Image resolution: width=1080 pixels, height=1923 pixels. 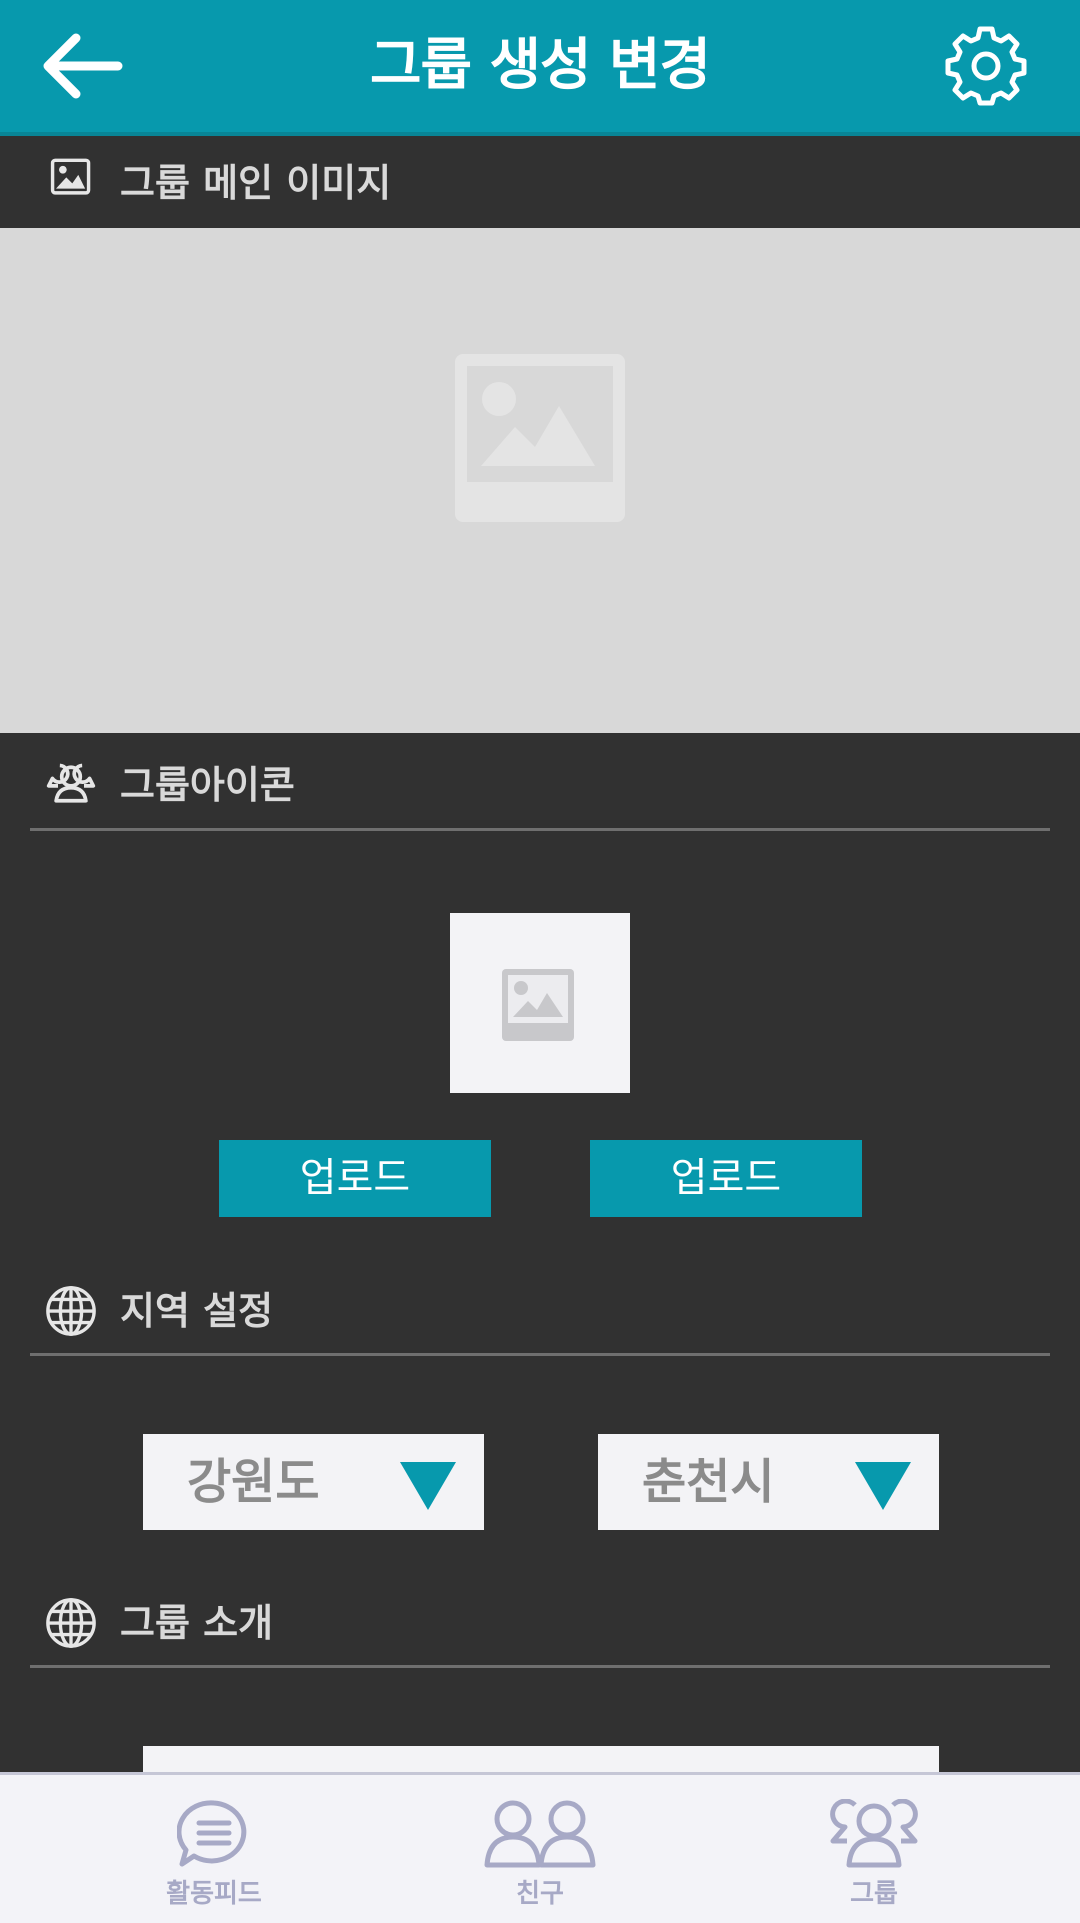 I want to click on friends-icon, so click(x=540, y=1834).